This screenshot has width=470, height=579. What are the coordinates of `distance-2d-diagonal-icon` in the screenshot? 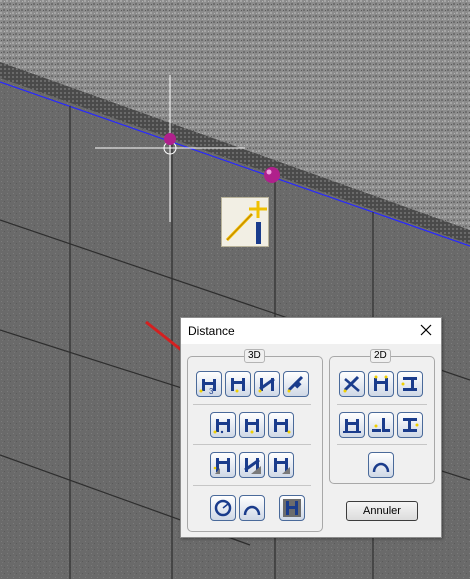 It's located at (351, 384).